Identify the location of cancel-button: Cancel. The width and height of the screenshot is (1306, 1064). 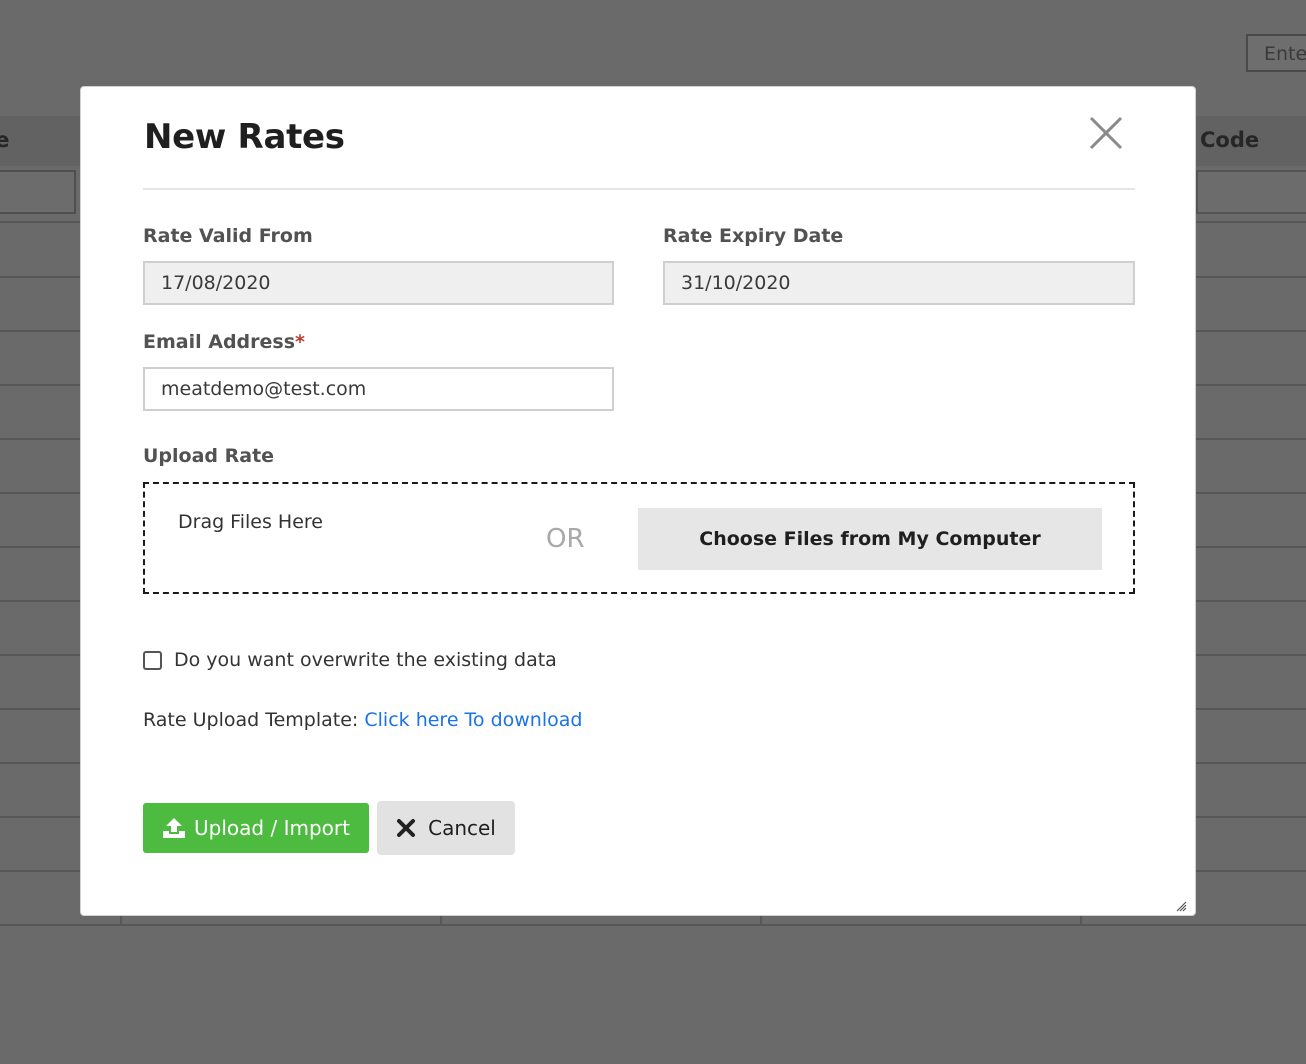
(446, 828).